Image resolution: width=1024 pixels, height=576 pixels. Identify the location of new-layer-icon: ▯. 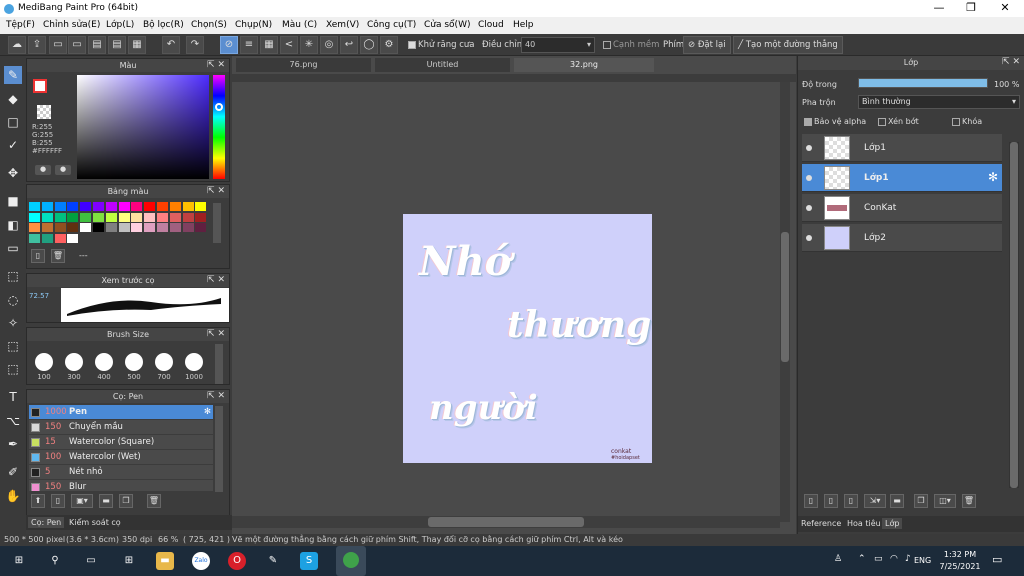
(811, 501).